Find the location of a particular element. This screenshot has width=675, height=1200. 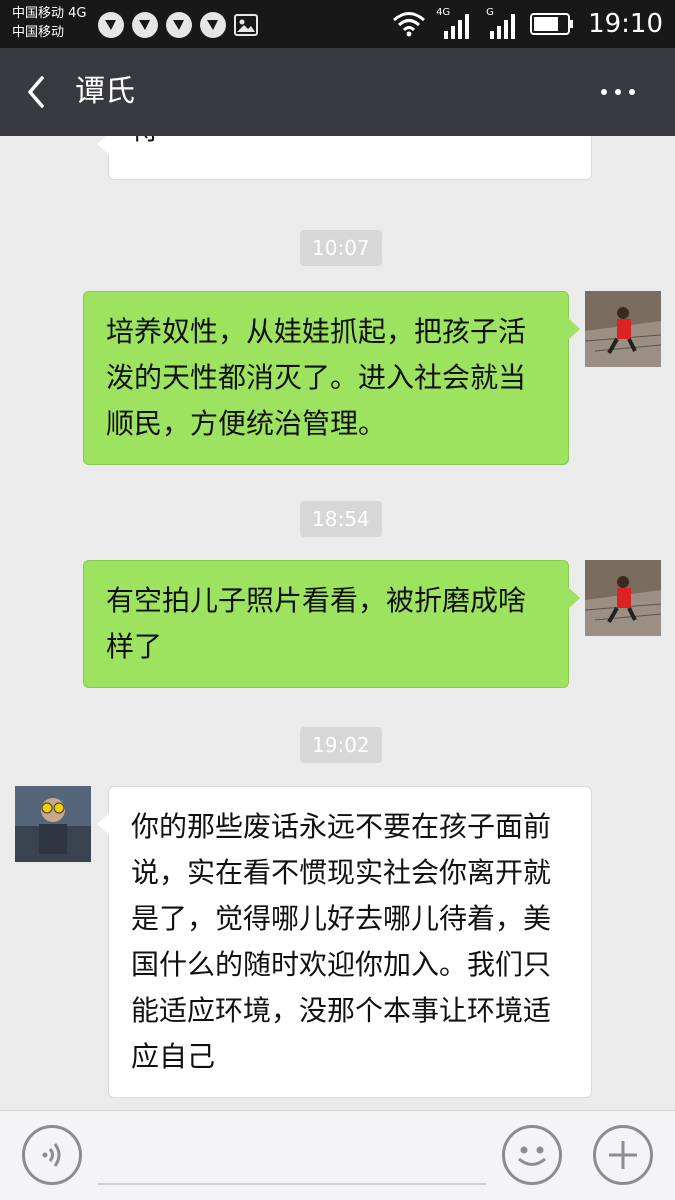

message-line: 泼的天性都消灭了。进入社会就当 is located at coordinates (316, 377).